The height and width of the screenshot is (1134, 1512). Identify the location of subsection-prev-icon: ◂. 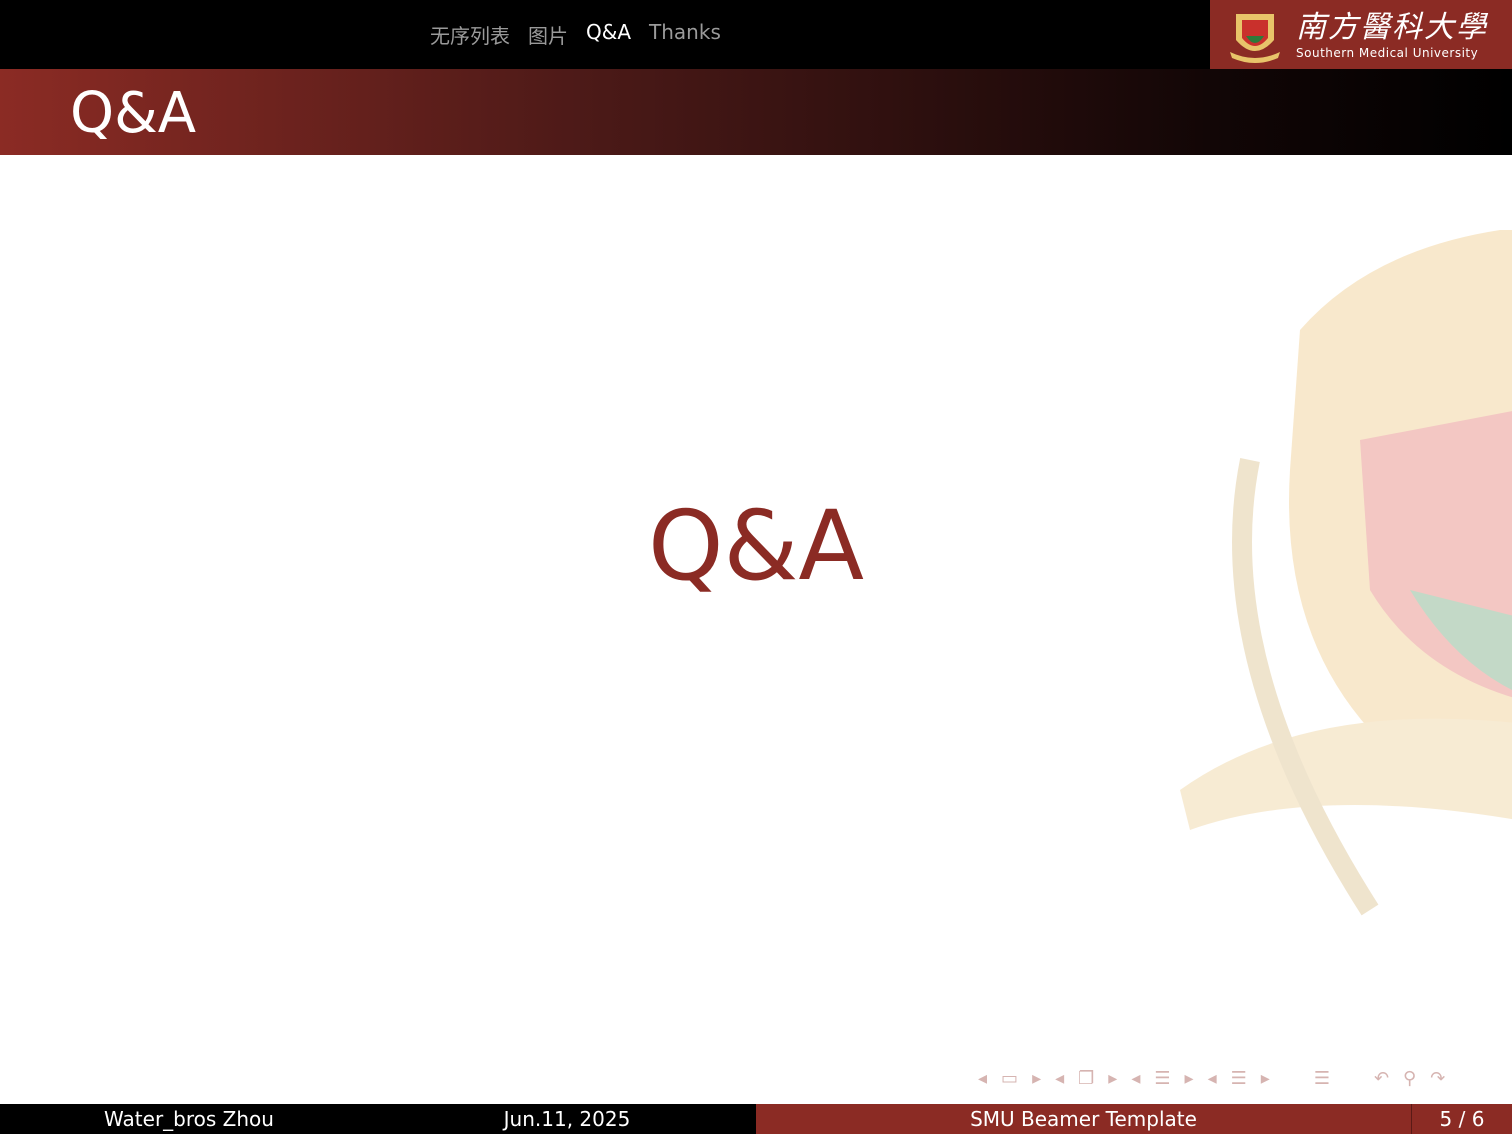
(1135, 1078).